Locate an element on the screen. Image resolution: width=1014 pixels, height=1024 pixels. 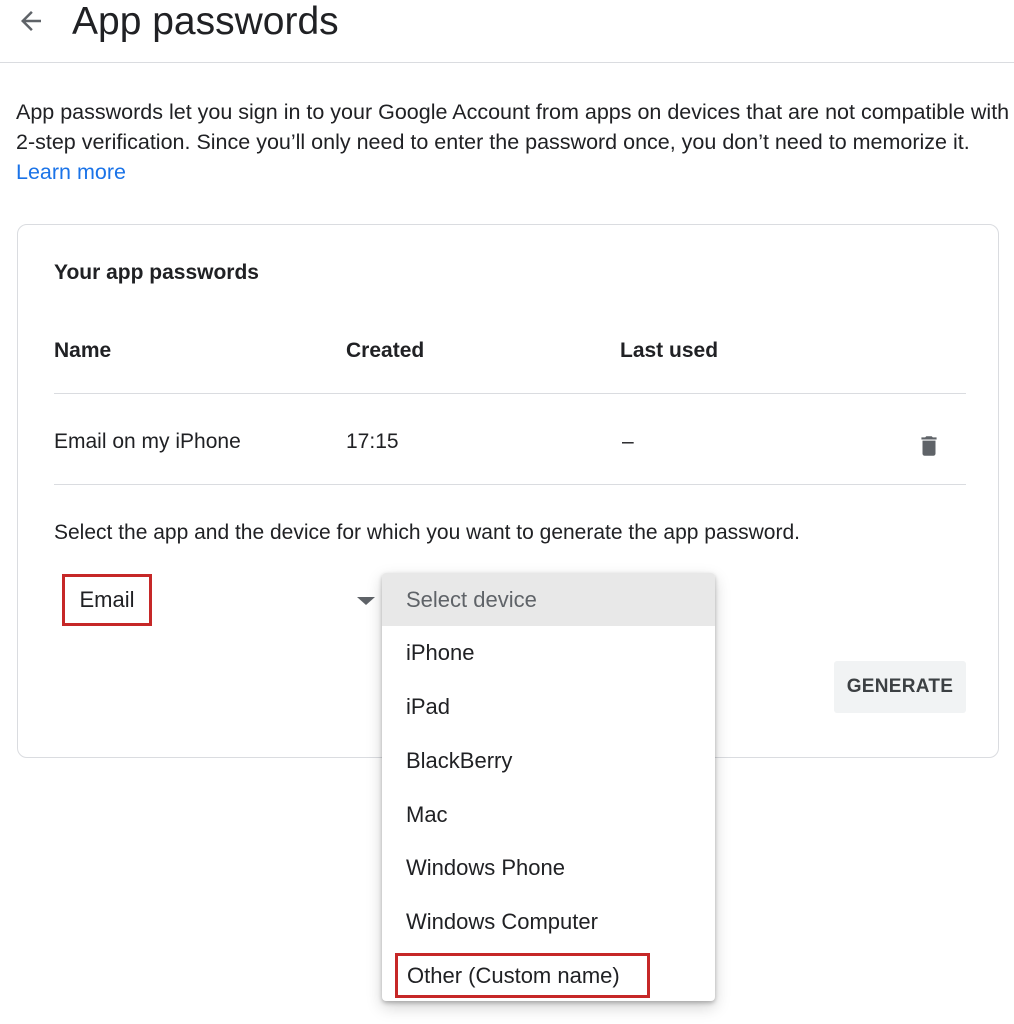
device-option-windows-phone: Windows Phone is located at coordinates (485, 868).